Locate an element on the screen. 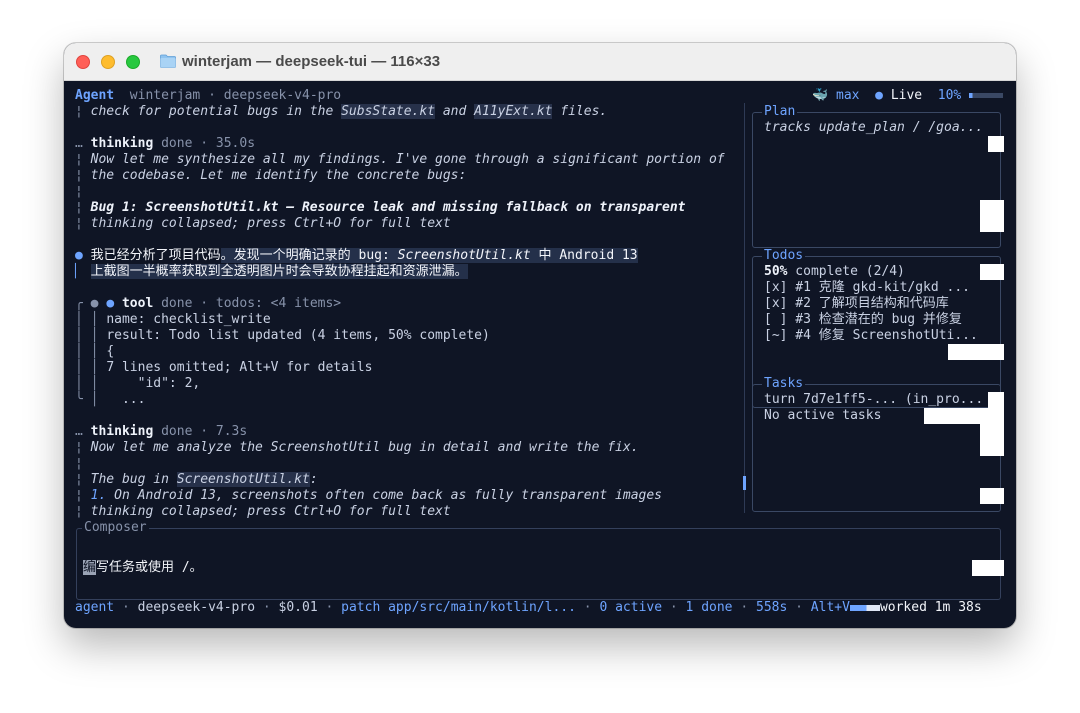  tasks-title: Tasks is located at coordinates (784, 384).